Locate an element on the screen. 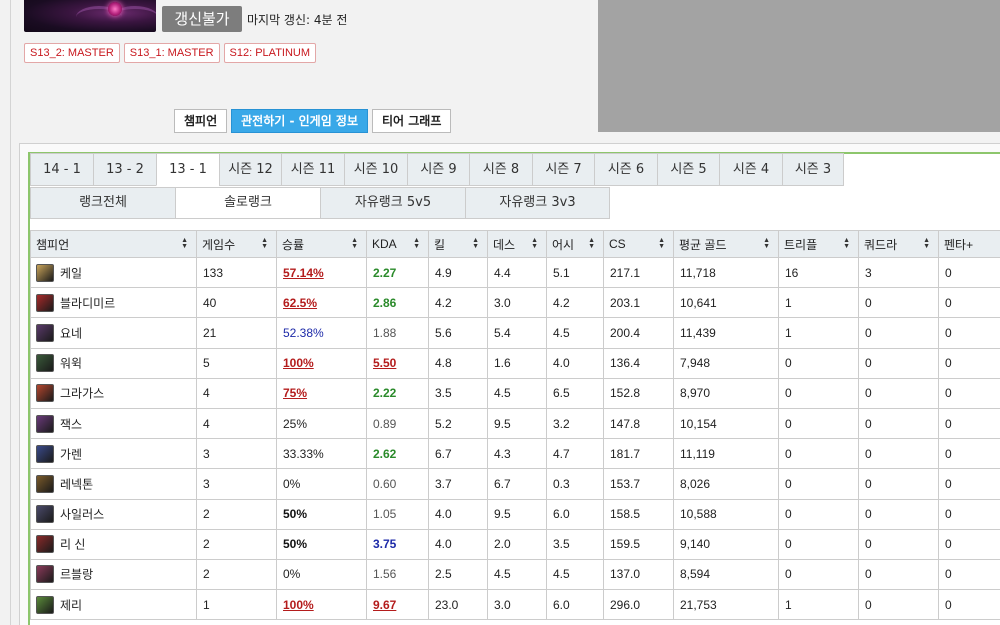  stat-cell-kda: 2.62 is located at coordinates (397, 454).